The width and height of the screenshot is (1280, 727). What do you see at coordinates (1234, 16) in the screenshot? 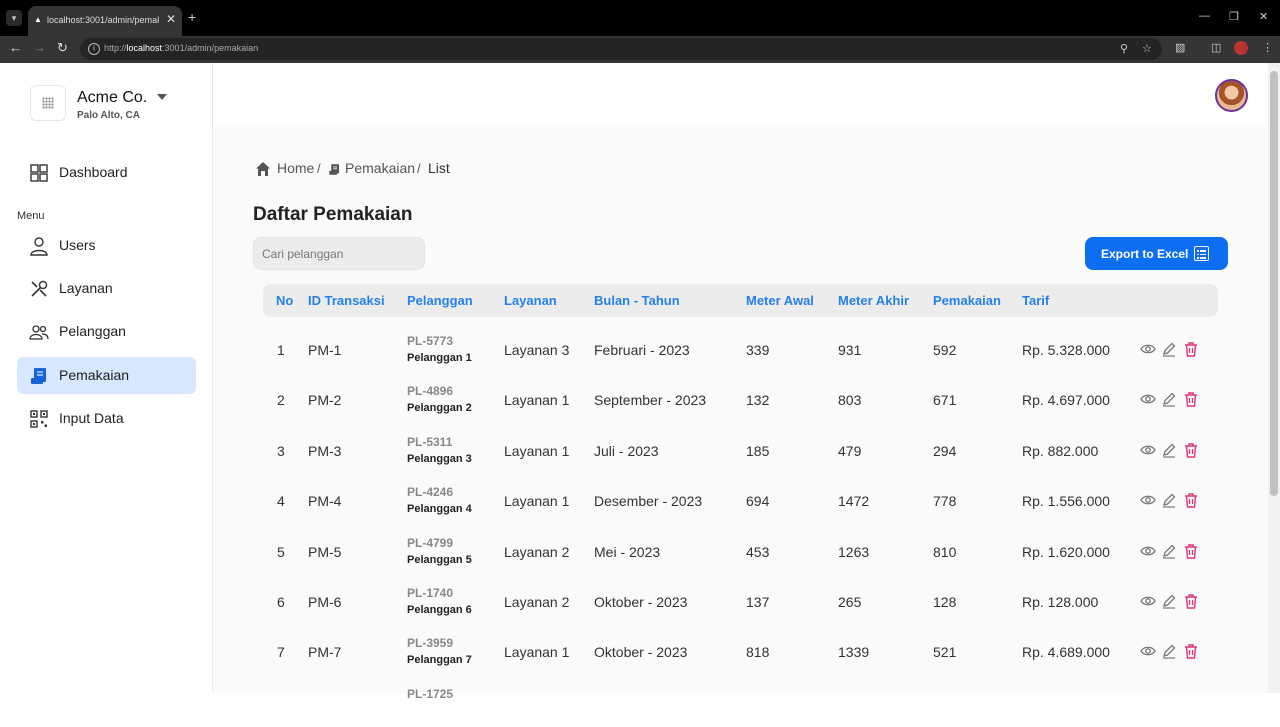
I see `restore-icon: ❐` at bounding box center [1234, 16].